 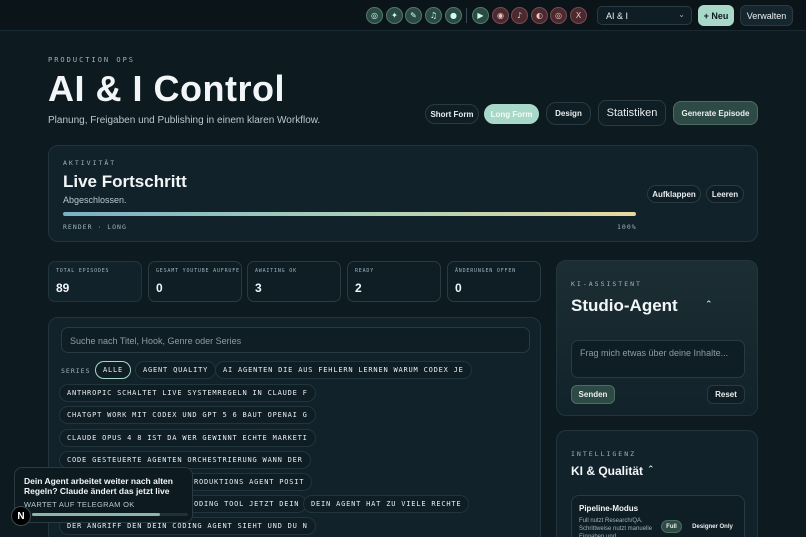 I want to click on manage-button: Verwalten, so click(x=766, y=15).